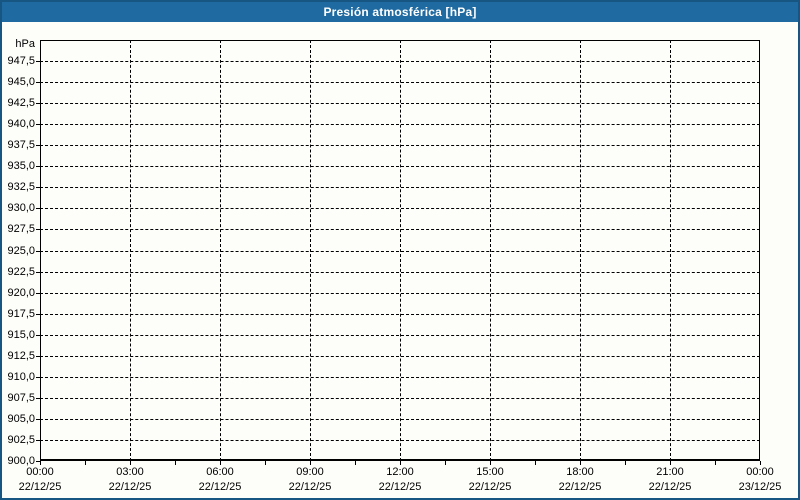 The height and width of the screenshot is (500, 800). What do you see at coordinates (21, 314) in the screenshot?
I see `y-tick-label: 917,5` at bounding box center [21, 314].